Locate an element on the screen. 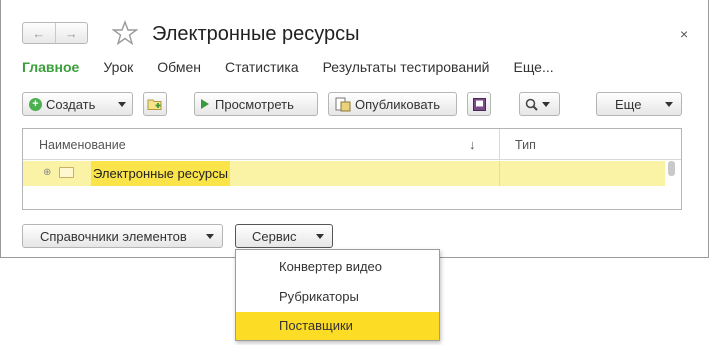 Image resolution: width=711 pixels, height=345 pixels. view-button: Просмотреть is located at coordinates (256, 104).